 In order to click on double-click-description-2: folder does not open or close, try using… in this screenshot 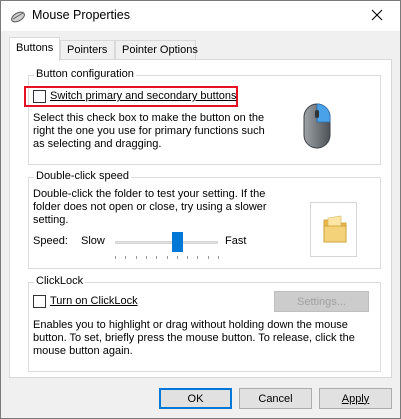, I will do `click(150, 207)`.